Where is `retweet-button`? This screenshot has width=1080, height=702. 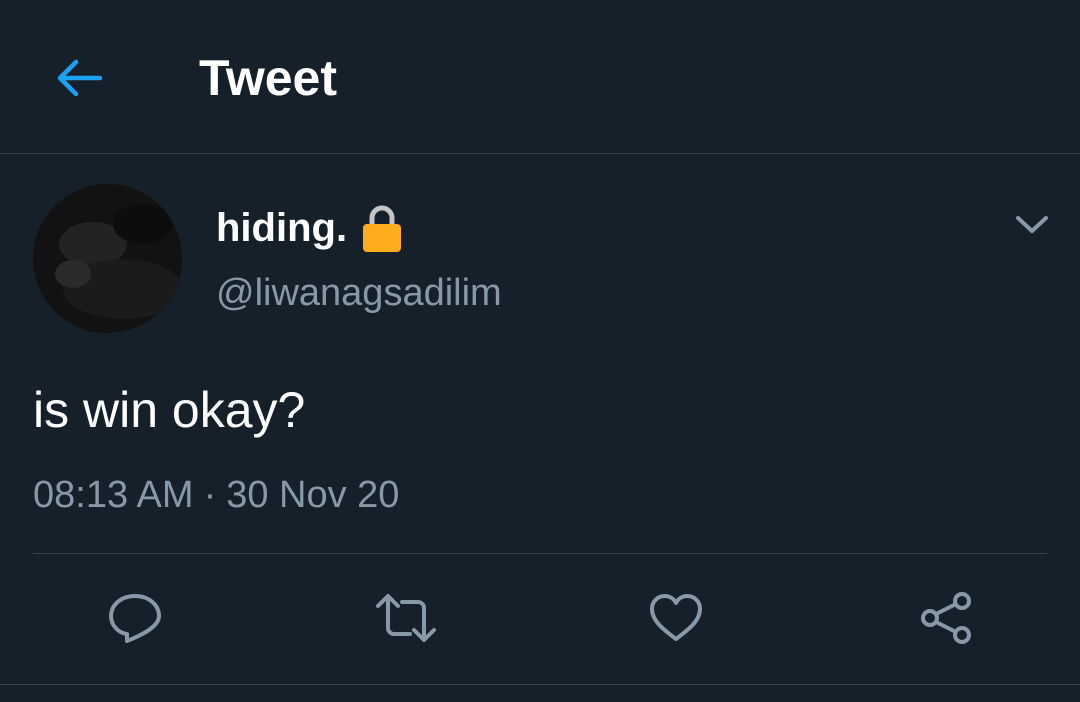
retweet-button is located at coordinates (406, 618).